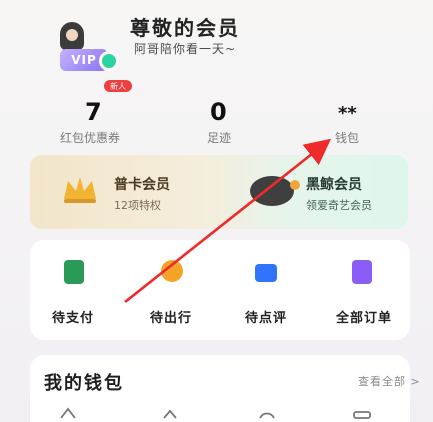 This screenshot has width=433, height=422. Describe the element at coordinates (275, 191) in the screenshot. I see `whale-icon` at that location.